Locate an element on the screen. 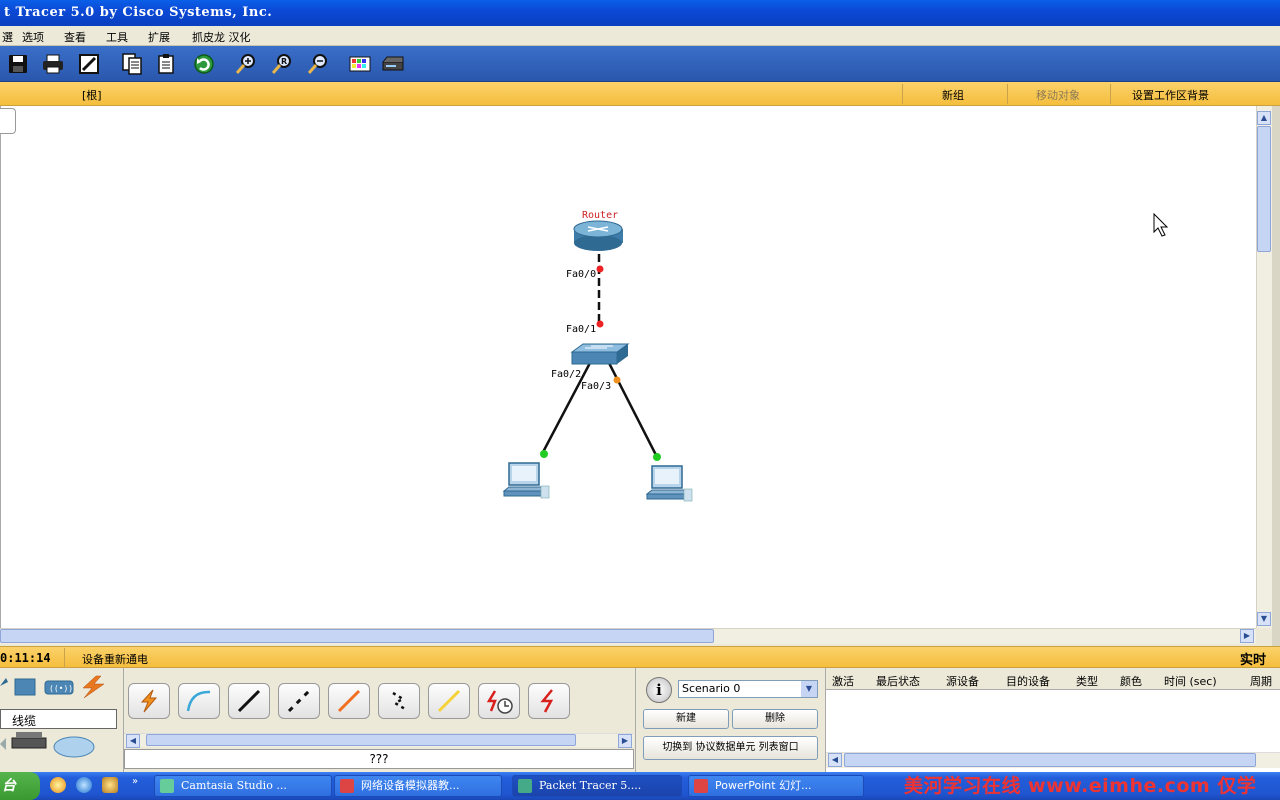 The width and height of the screenshot is (1280, 800). new-cluster-button: 新组 is located at coordinates (953, 95).